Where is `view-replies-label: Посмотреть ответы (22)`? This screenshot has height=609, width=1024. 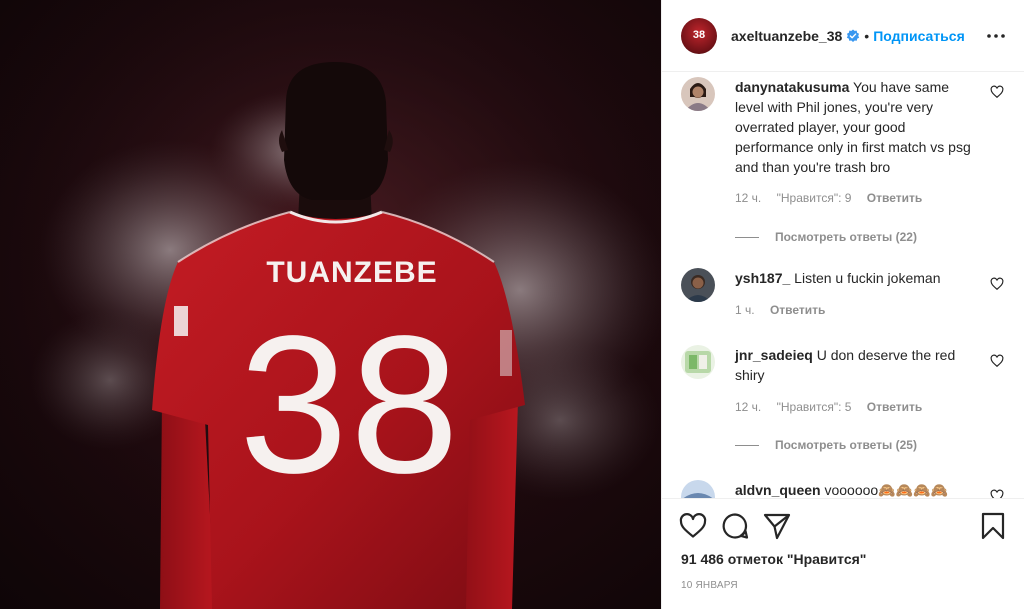
view-replies-label: Посмотреть ответы (22) is located at coordinates (846, 237).